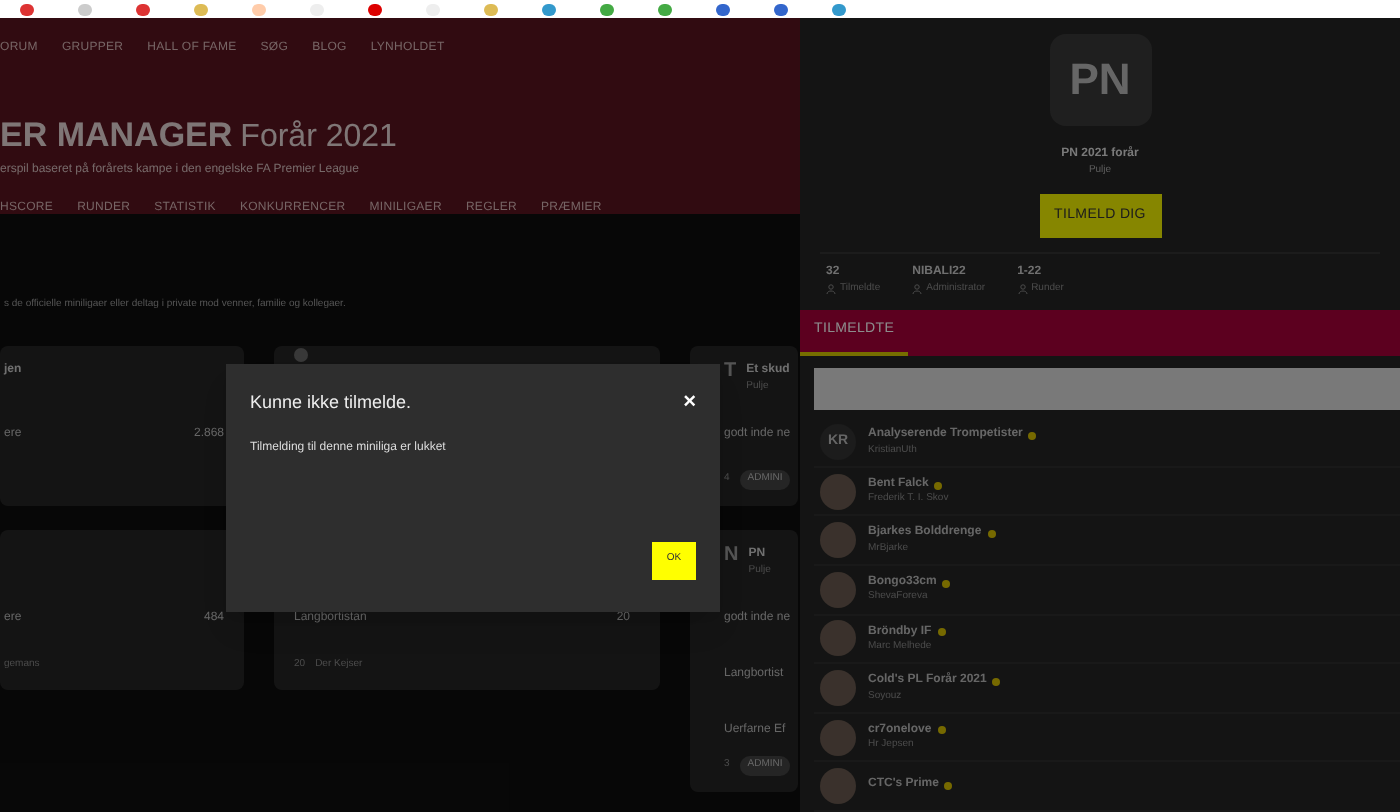 This screenshot has width=1400, height=812. What do you see at coordinates (731, 555) in the screenshot?
I see `card-initials: N` at bounding box center [731, 555].